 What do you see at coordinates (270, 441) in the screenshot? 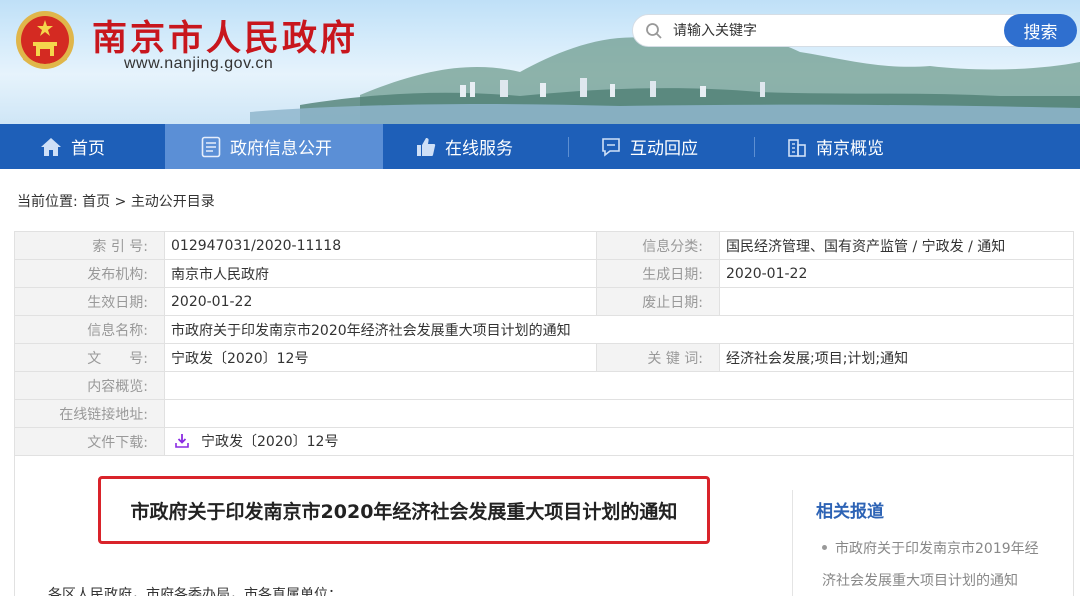
I see `download-filename: 宁政发〔2020〕12号` at bounding box center [270, 441].